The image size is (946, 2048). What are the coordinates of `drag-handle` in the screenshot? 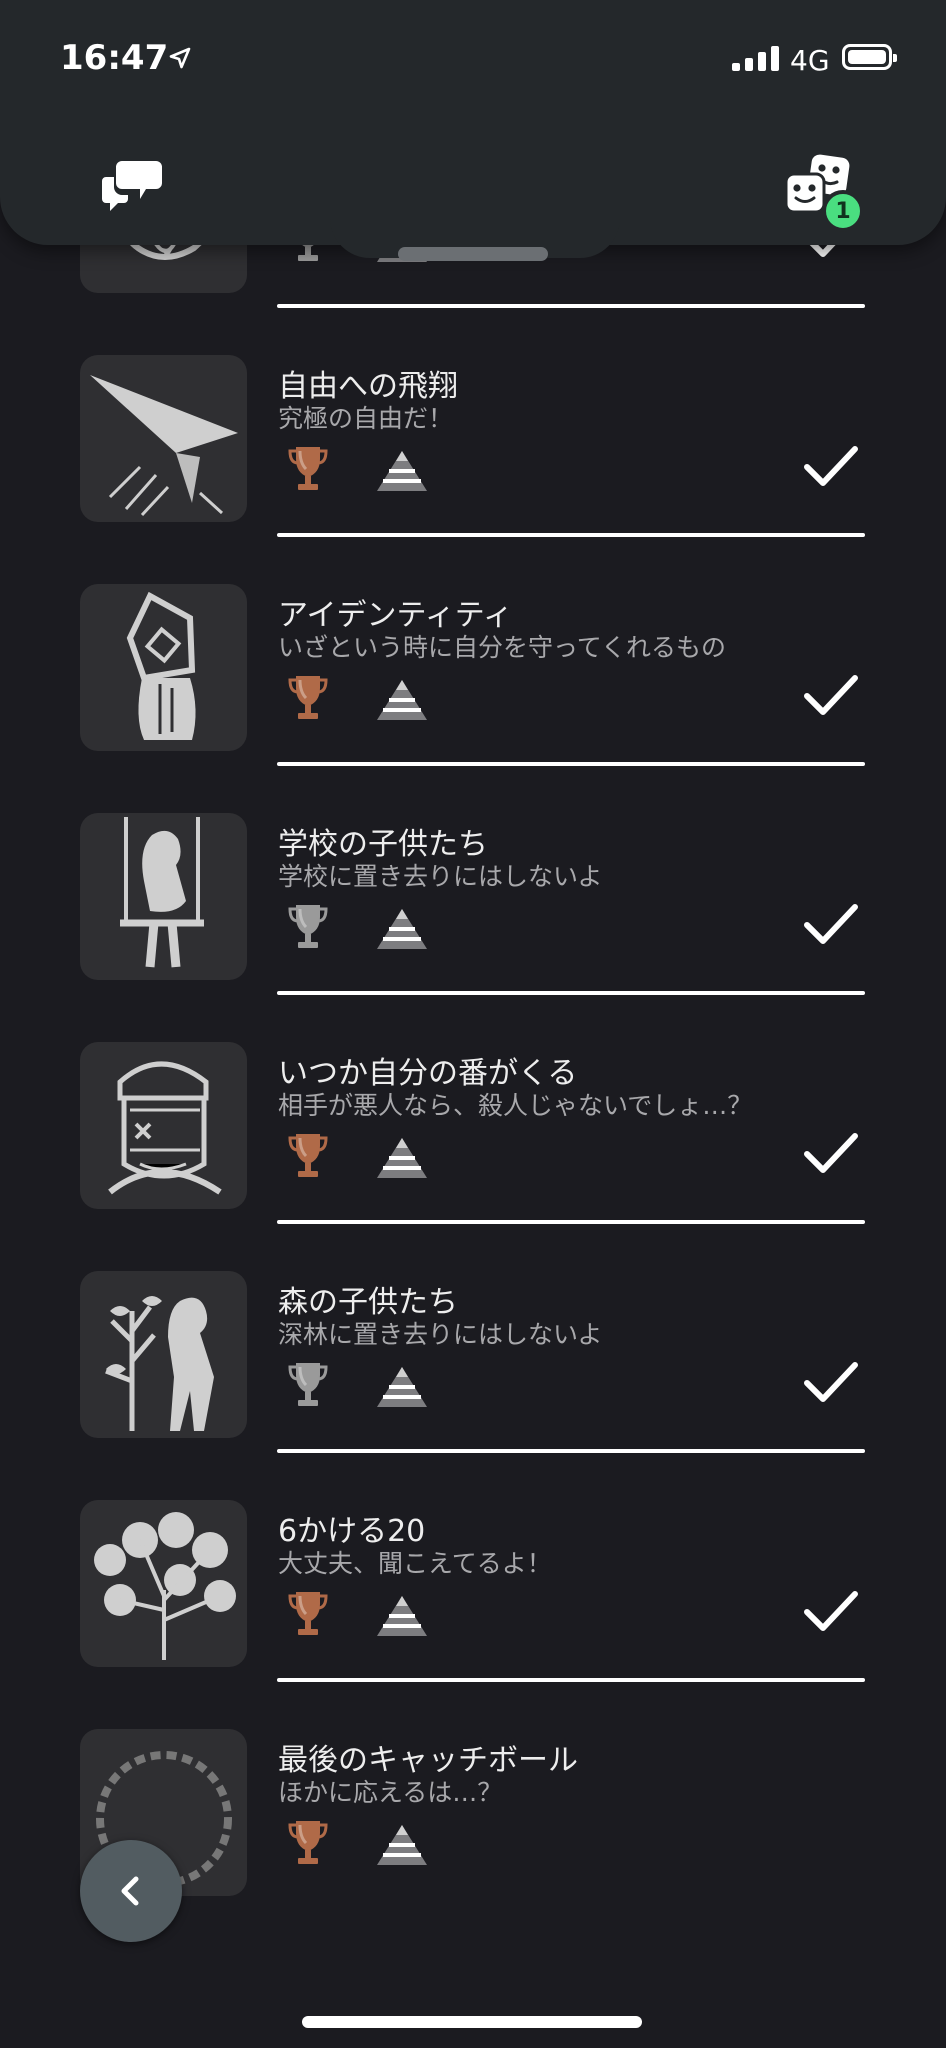 It's located at (473, 254).